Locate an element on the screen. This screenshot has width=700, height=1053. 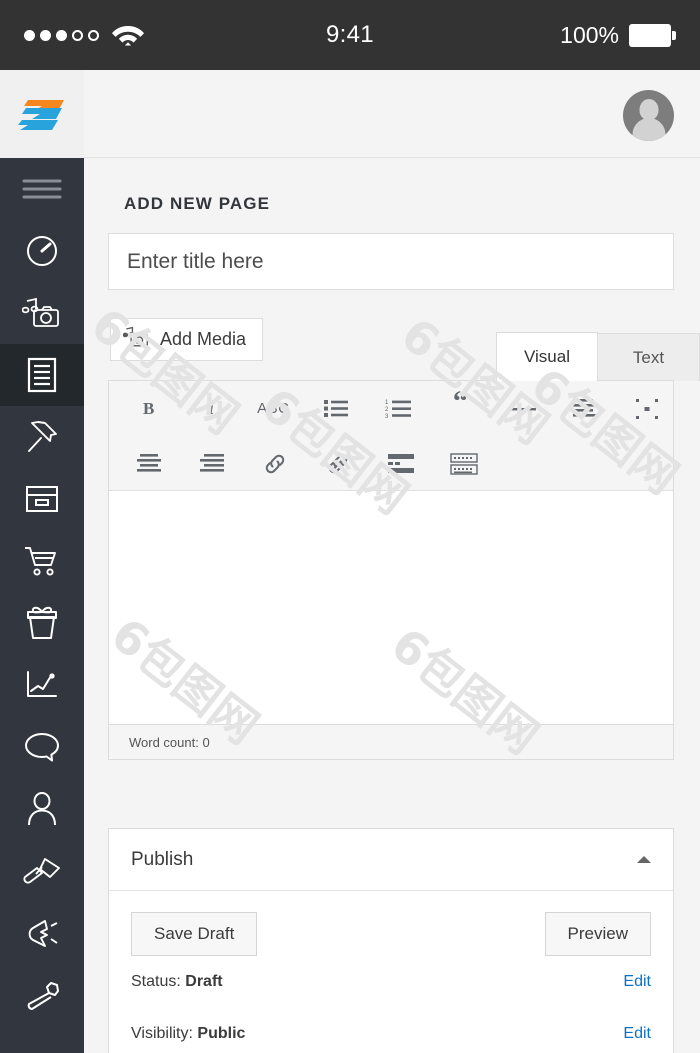
align-left-icon is located at coordinates (584, 409).